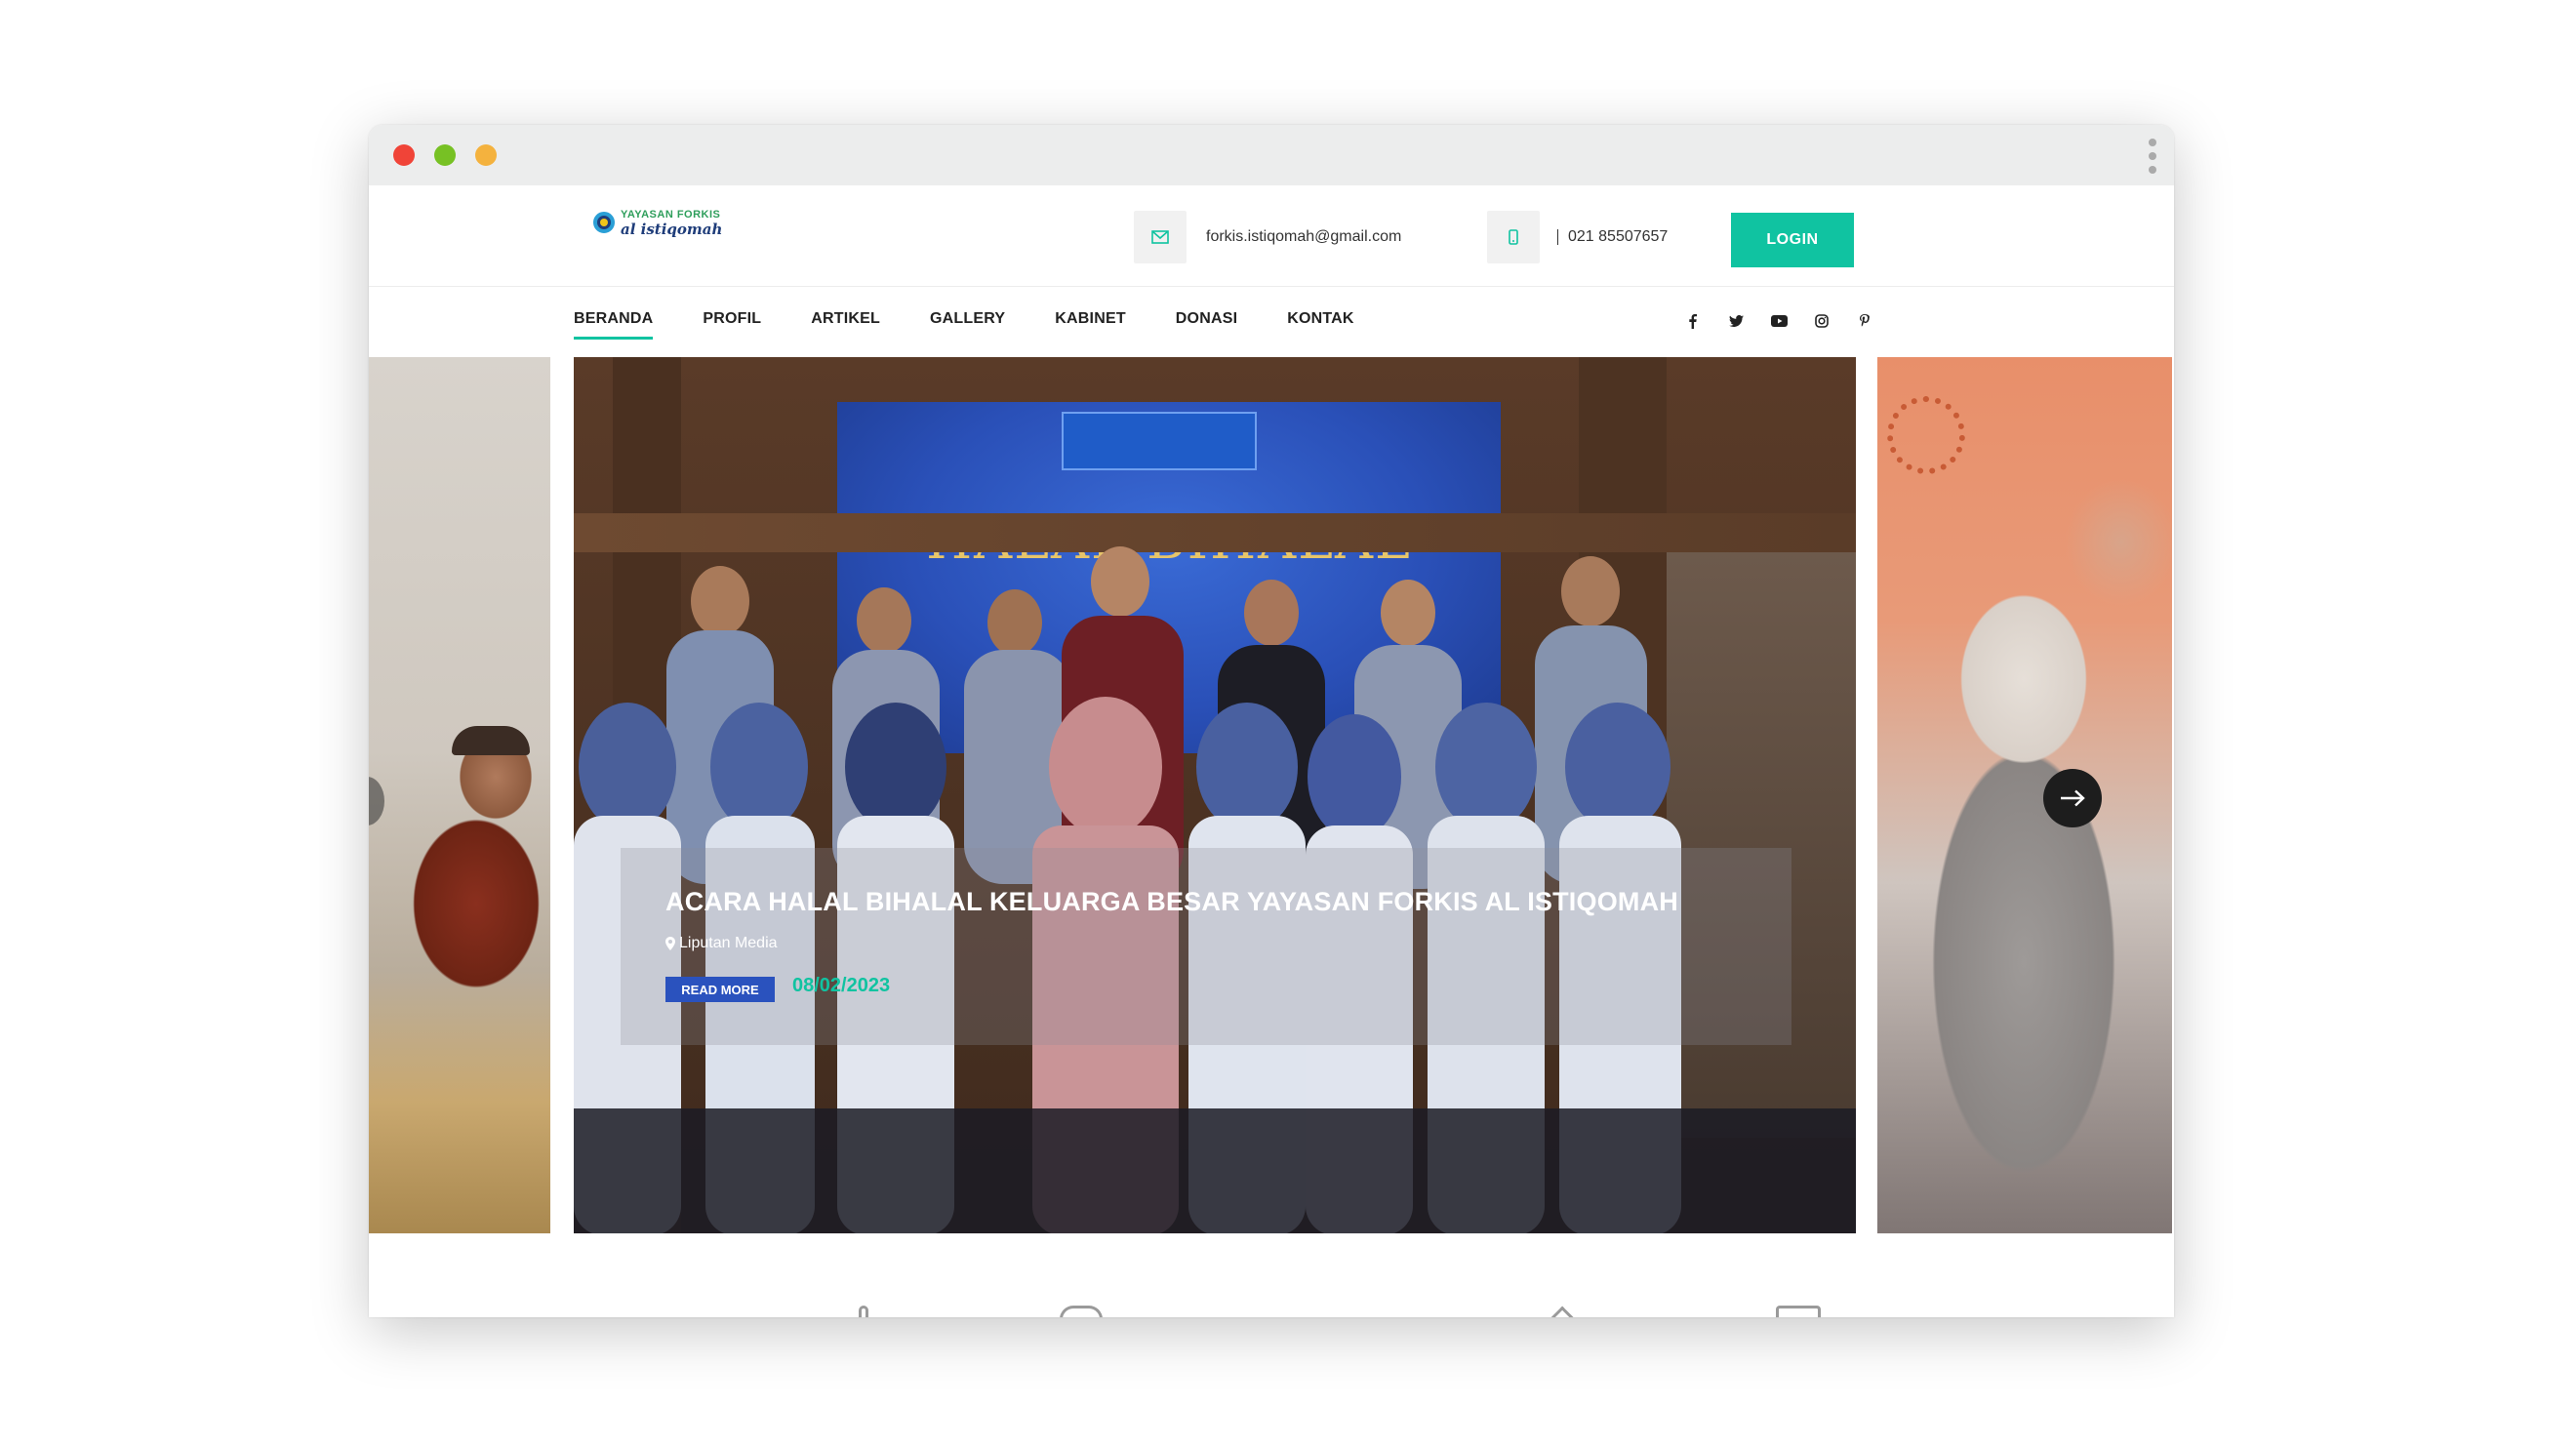 The height and width of the screenshot is (1449, 2576). What do you see at coordinates (445, 155) in the screenshot?
I see `minimize-dot` at bounding box center [445, 155].